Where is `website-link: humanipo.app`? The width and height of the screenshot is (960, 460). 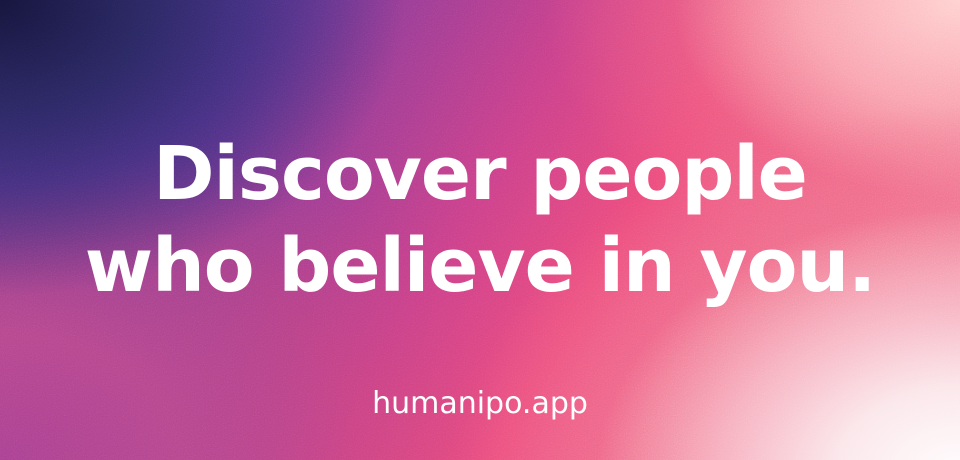
website-link: humanipo.app is located at coordinates (480, 404).